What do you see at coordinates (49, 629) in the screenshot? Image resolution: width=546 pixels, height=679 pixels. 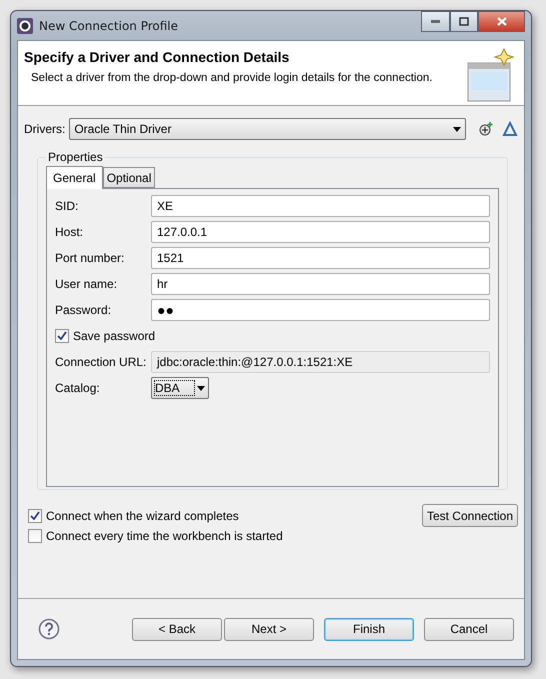 I see `help-icon` at bounding box center [49, 629].